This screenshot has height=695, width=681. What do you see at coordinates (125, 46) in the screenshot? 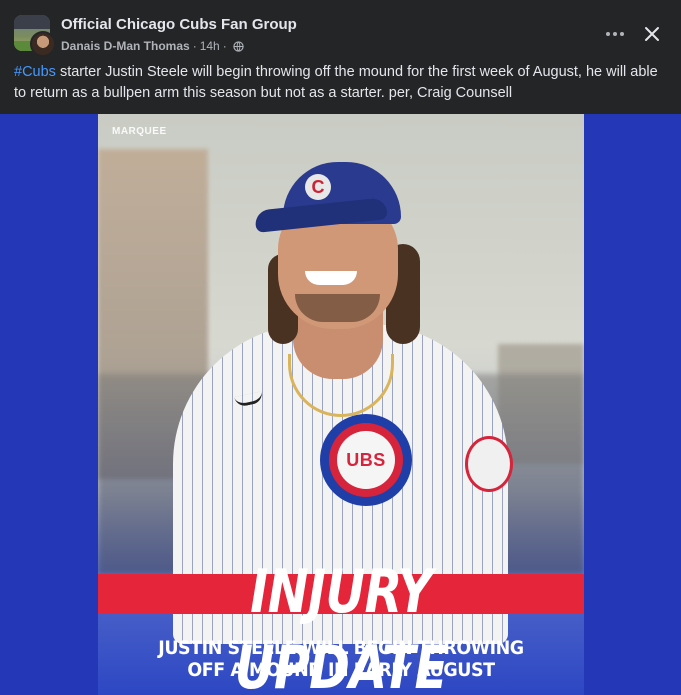
I see `author-name-link: Danais D-Man Thomas` at bounding box center [125, 46].